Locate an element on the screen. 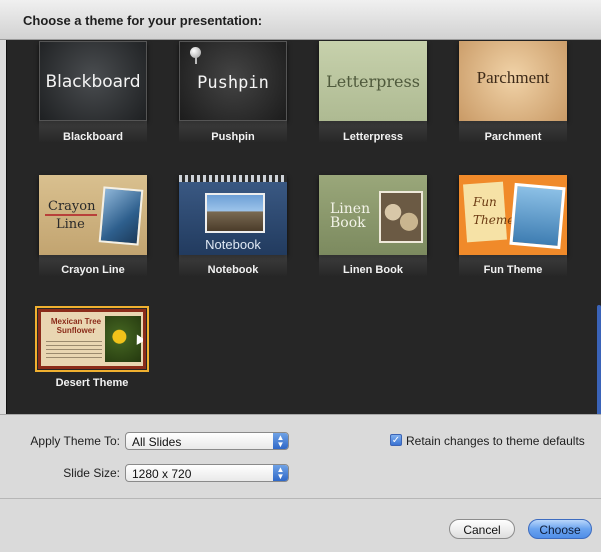 The width and height of the screenshot is (601, 552). thumbnail-title: Notebook is located at coordinates (233, 244).